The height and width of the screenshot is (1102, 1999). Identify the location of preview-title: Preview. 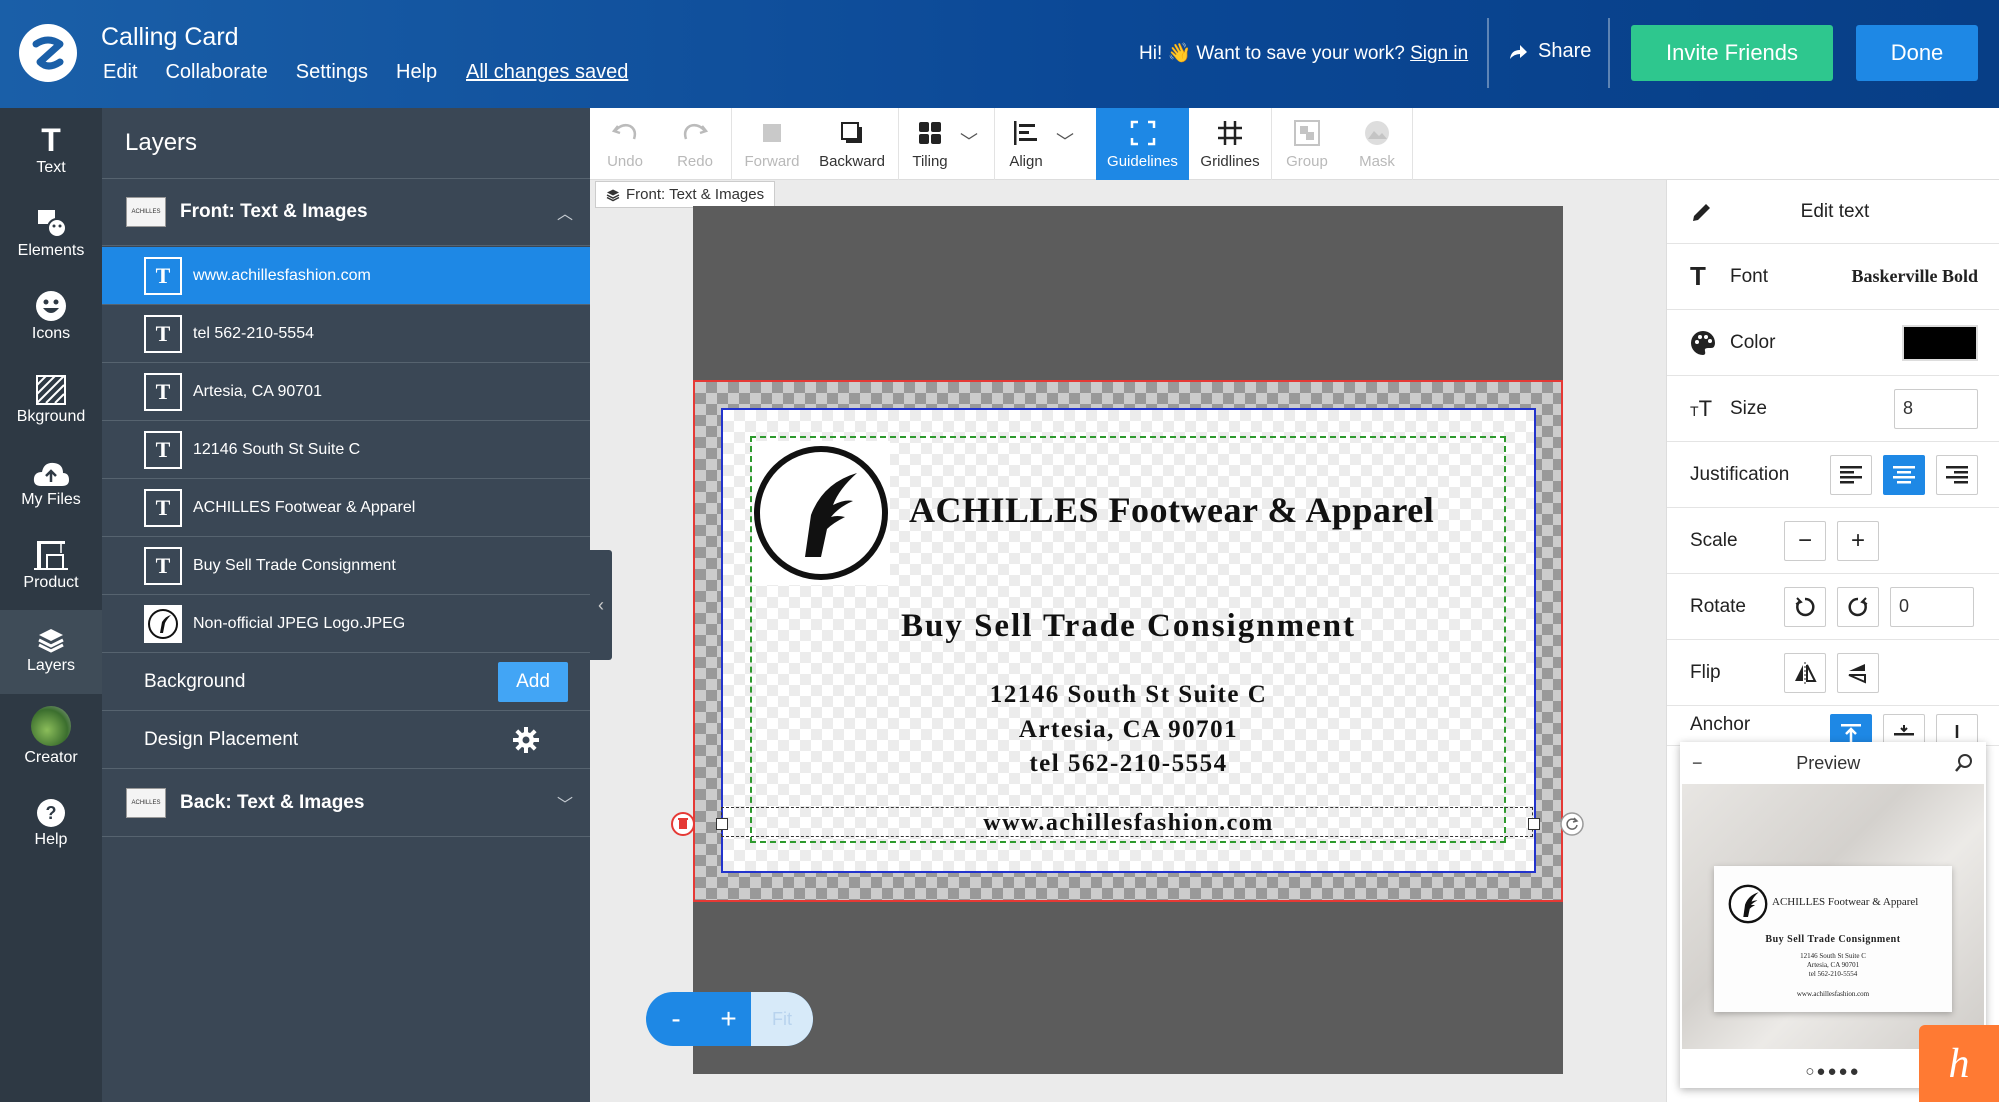
(1828, 762).